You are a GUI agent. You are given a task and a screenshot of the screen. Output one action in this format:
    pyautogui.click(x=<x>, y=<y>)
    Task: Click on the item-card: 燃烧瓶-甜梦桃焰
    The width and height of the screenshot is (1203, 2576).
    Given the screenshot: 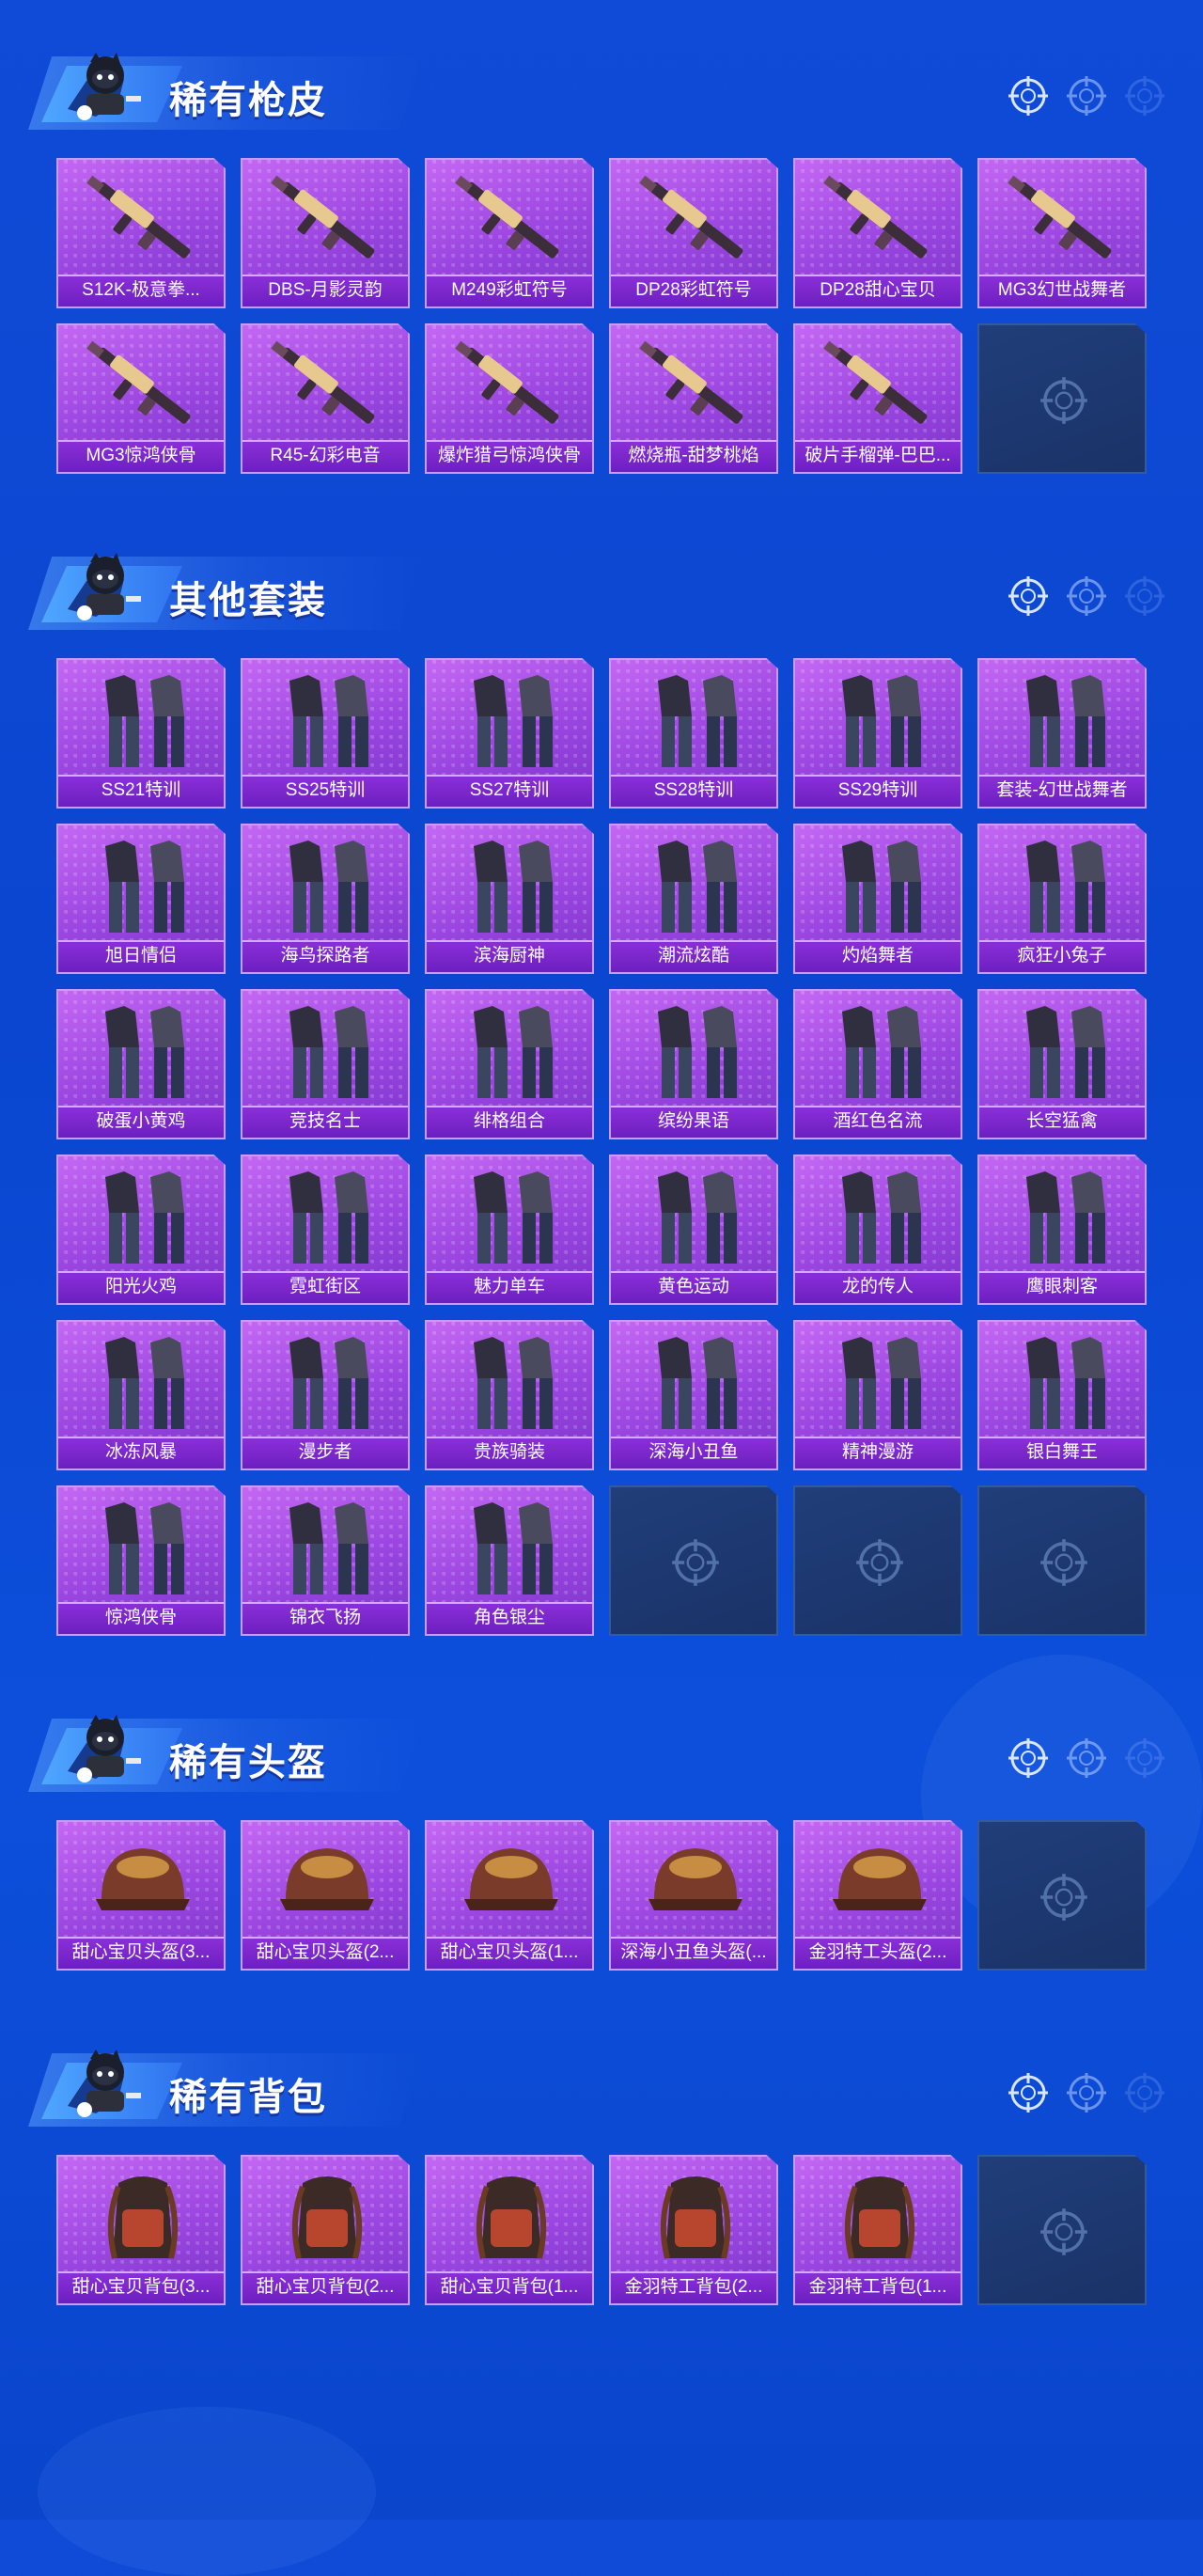 What is the action you would take?
    pyautogui.click(x=693, y=399)
    